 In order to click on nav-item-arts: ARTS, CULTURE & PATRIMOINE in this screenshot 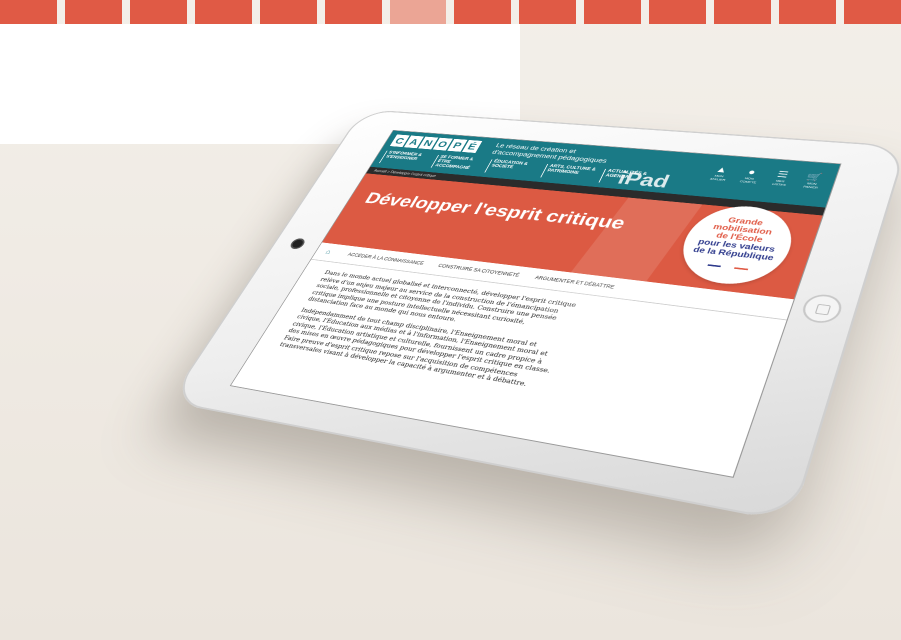, I will do `click(570, 173)`.